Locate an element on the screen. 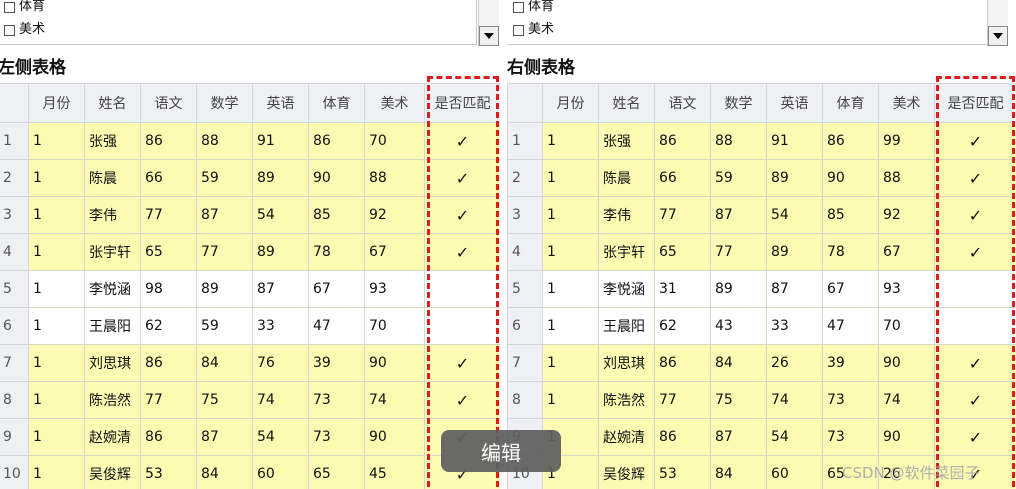  table-cell: 76 is located at coordinates (280, 363).